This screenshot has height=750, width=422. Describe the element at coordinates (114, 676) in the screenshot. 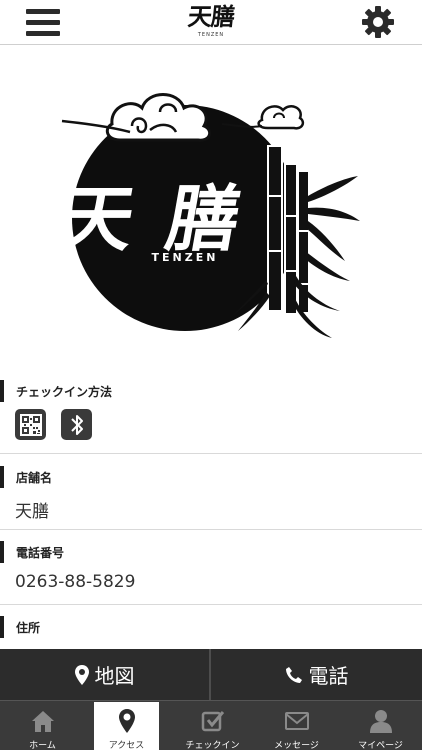

I see `map-button-label: 地図` at that location.